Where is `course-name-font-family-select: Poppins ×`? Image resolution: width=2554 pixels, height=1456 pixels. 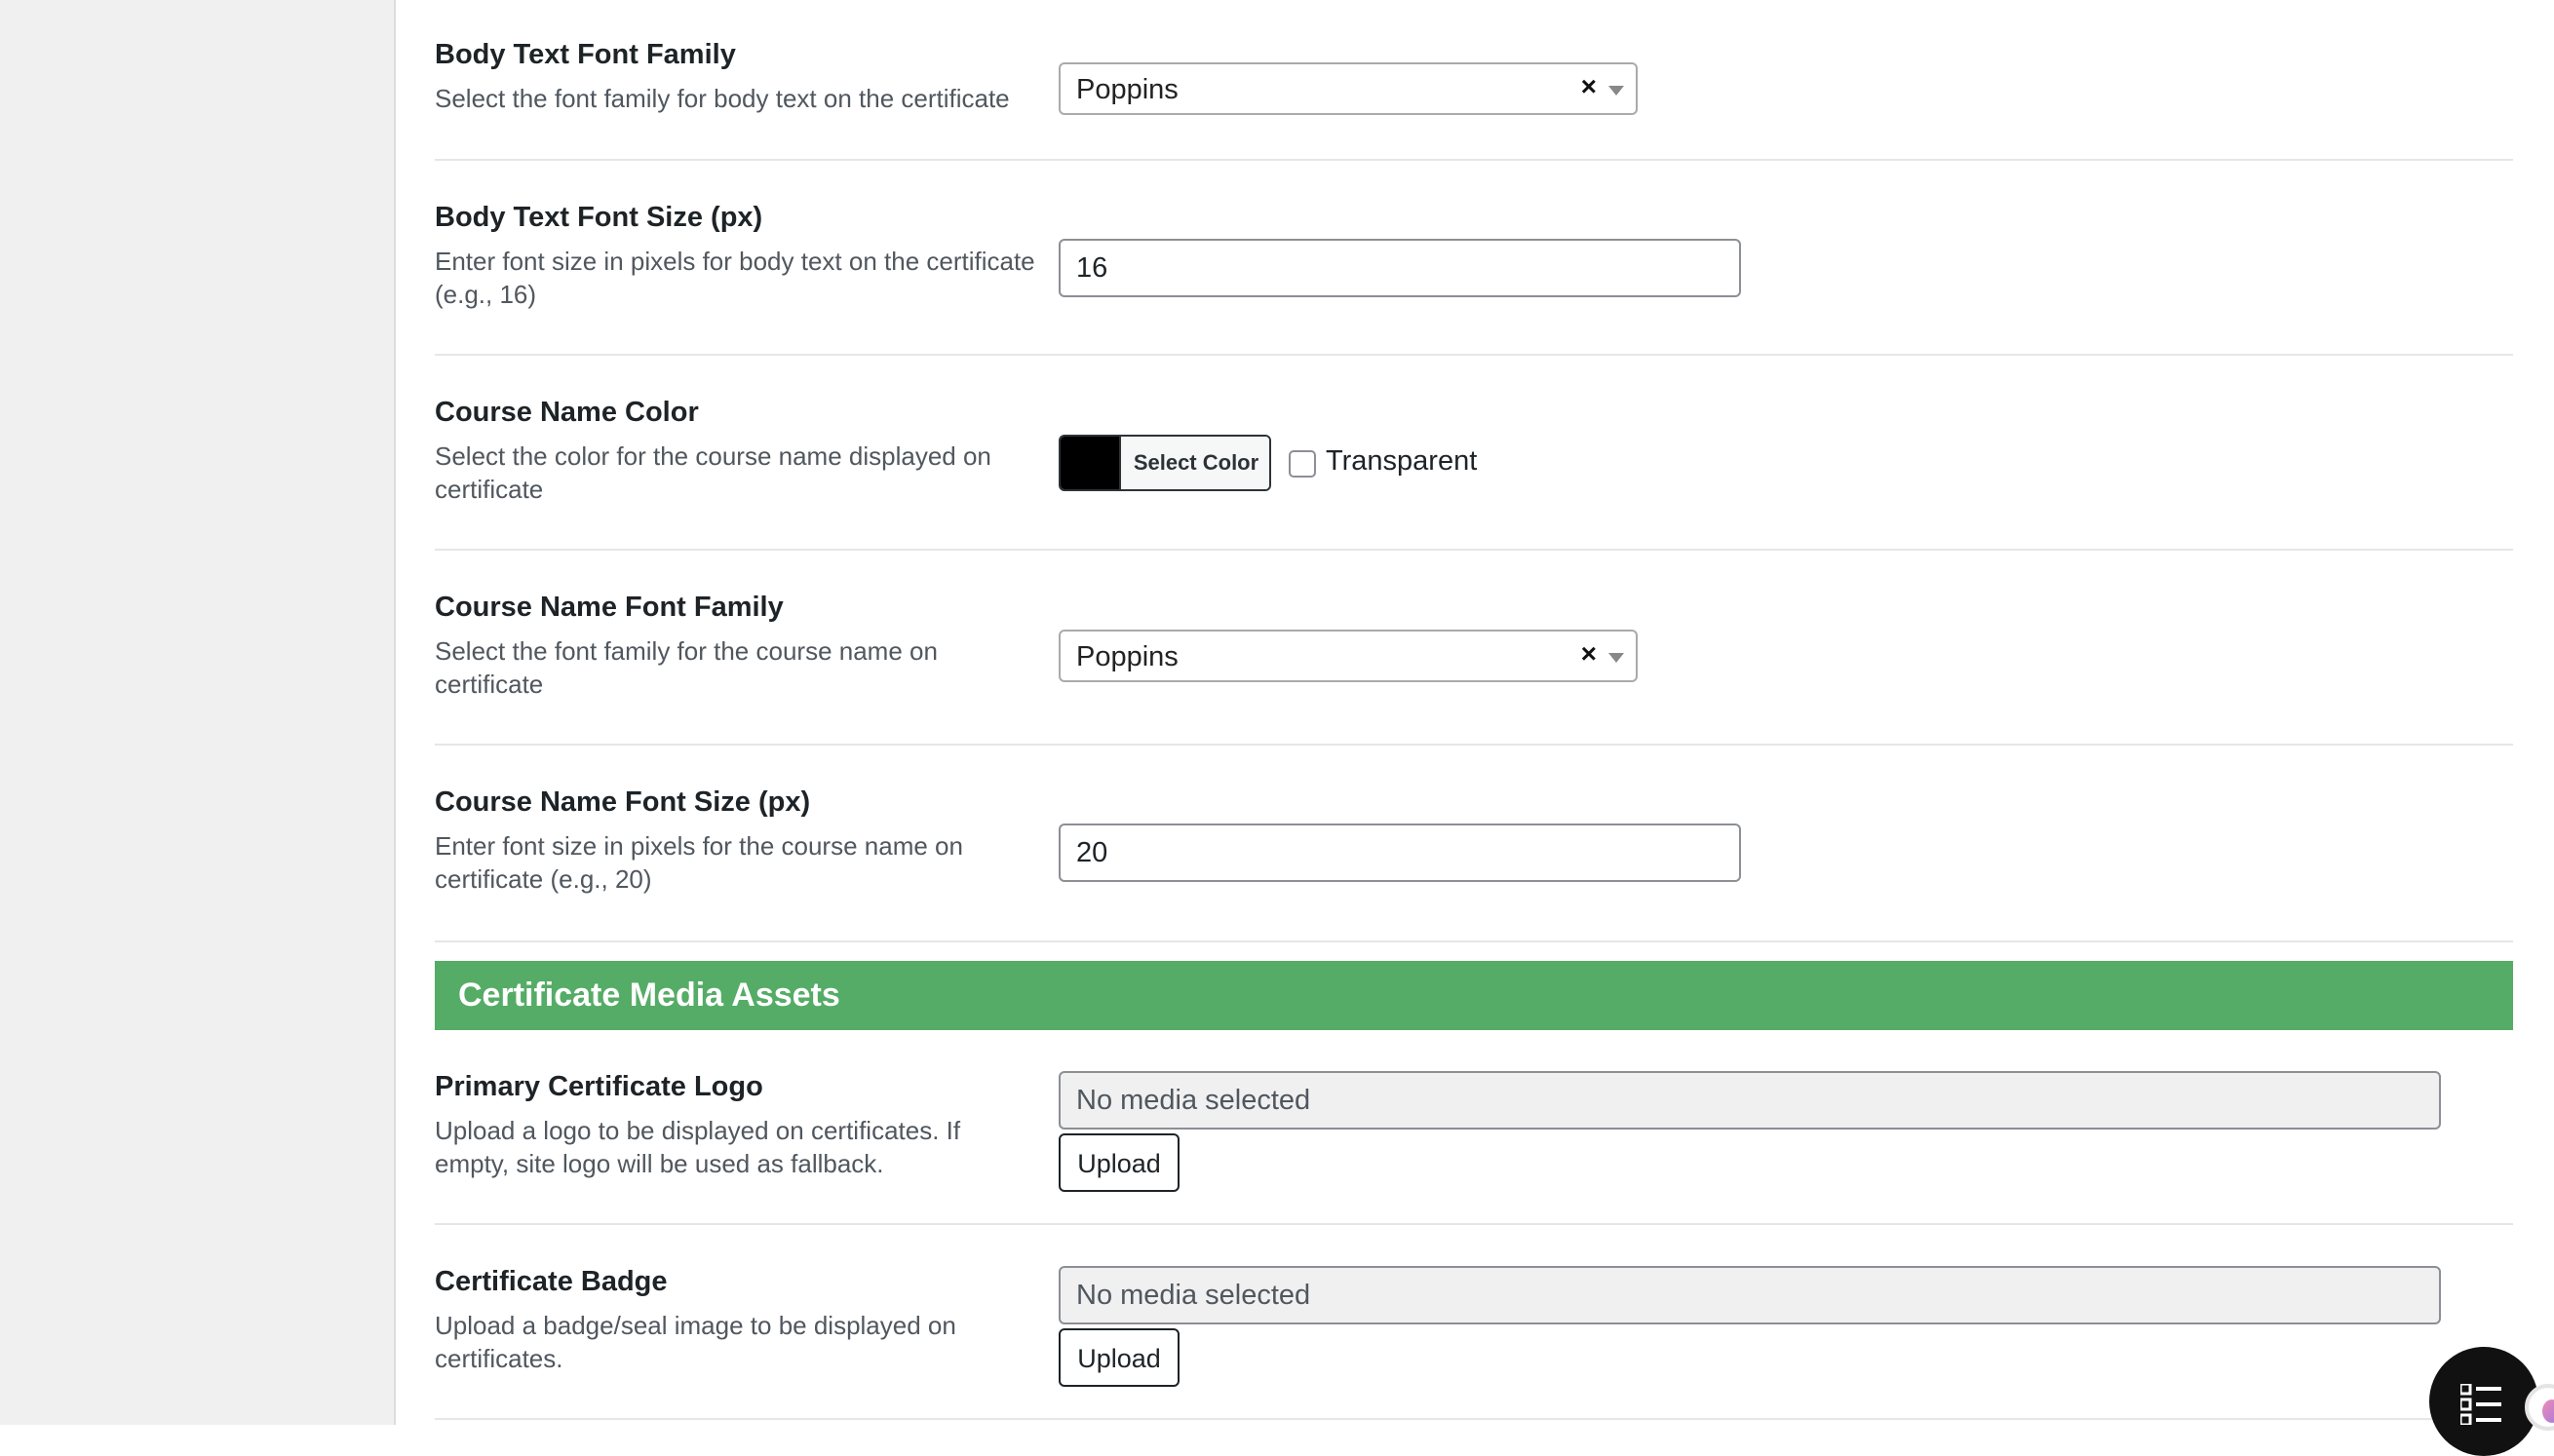
course-name-font-family-select: Poppins × is located at coordinates (1348, 656).